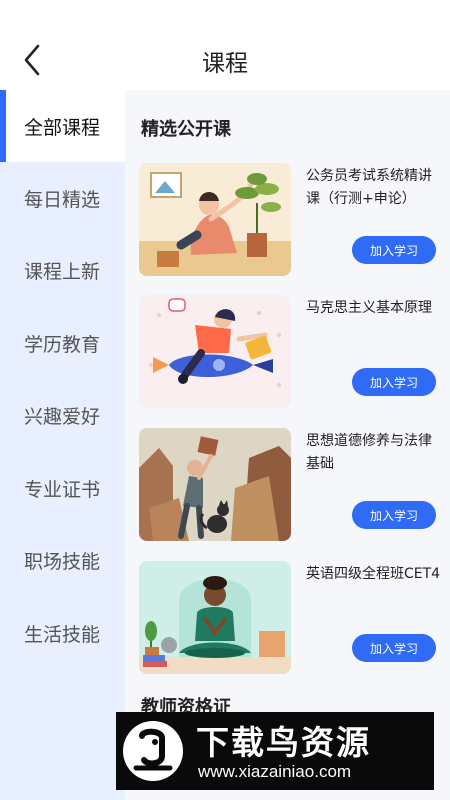 This screenshot has height=800, width=450. I want to click on sidebar-item-daily-picks: 每日精选, so click(62, 198).